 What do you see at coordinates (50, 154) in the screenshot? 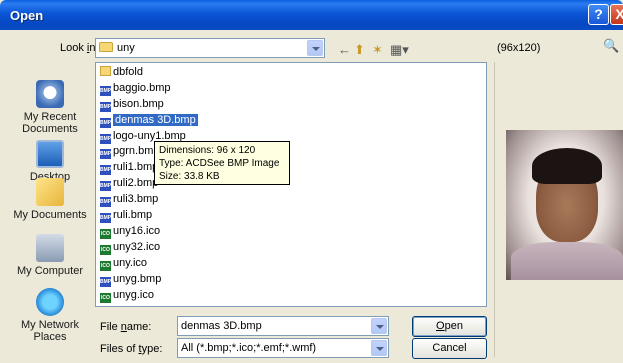
I see `desktop-icon` at bounding box center [50, 154].